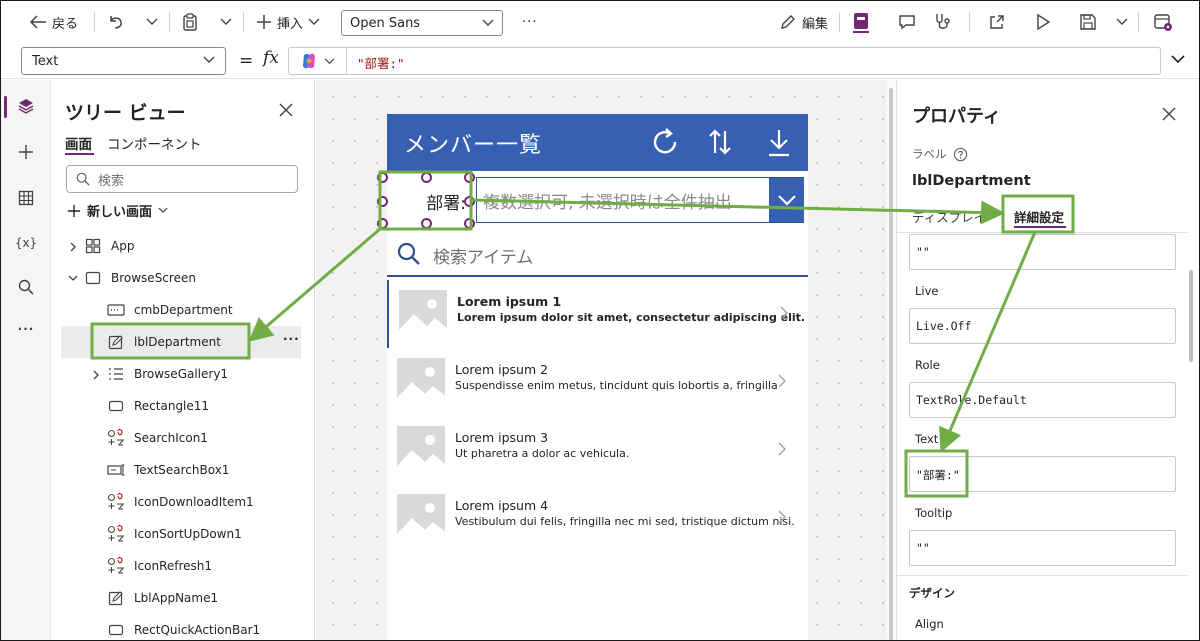 Image resolution: width=1200 pixels, height=641 pixels. Describe the element at coordinates (116, 374) in the screenshot. I see `gallery-icon` at that location.